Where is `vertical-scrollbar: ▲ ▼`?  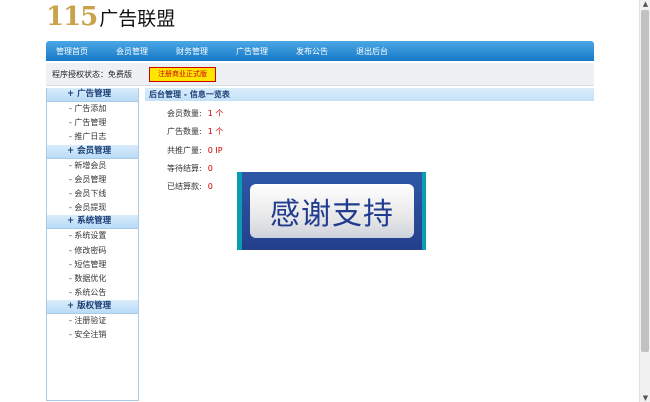 vertical-scrollbar: ▲ ▼ is located at coordinates (644, 201).